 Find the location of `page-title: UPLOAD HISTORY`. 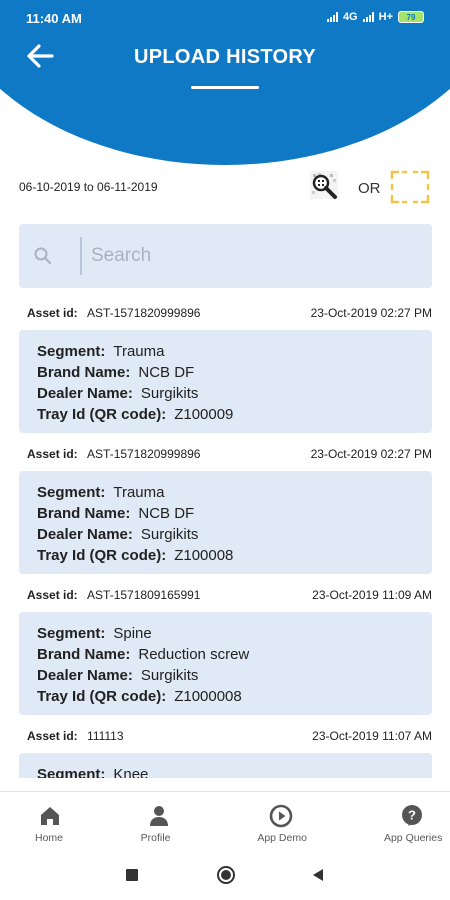

page-title: UPLOAD HISTORY is located at coordinates (225, 57).